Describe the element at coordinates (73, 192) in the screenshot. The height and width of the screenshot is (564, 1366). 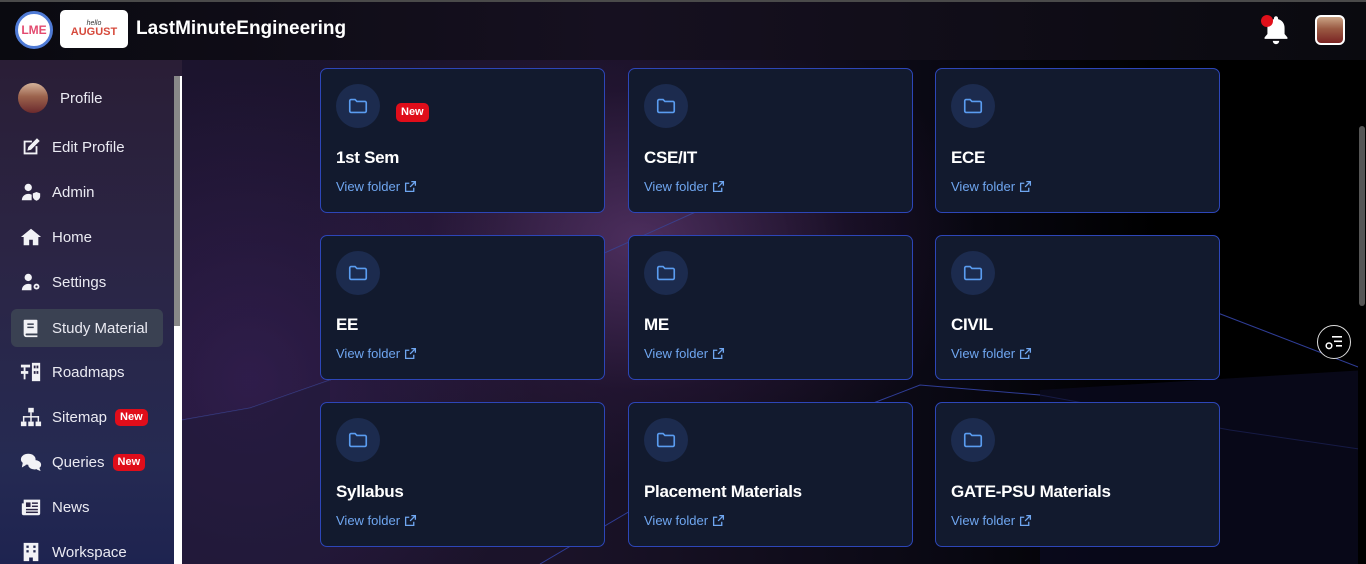
I see `sidebar-item-label: Admin` at that location.